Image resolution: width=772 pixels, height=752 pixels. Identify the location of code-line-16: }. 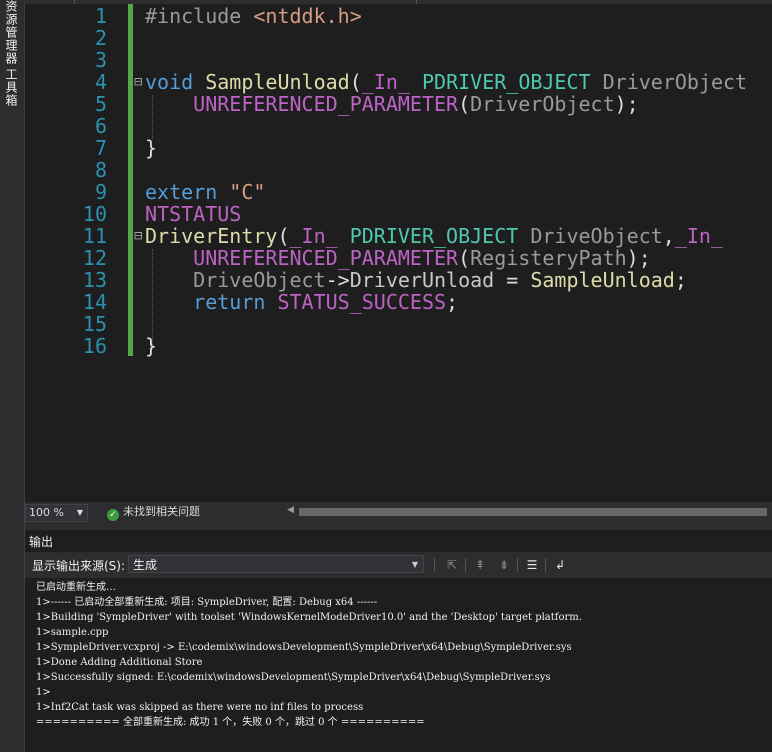
(151, 346).